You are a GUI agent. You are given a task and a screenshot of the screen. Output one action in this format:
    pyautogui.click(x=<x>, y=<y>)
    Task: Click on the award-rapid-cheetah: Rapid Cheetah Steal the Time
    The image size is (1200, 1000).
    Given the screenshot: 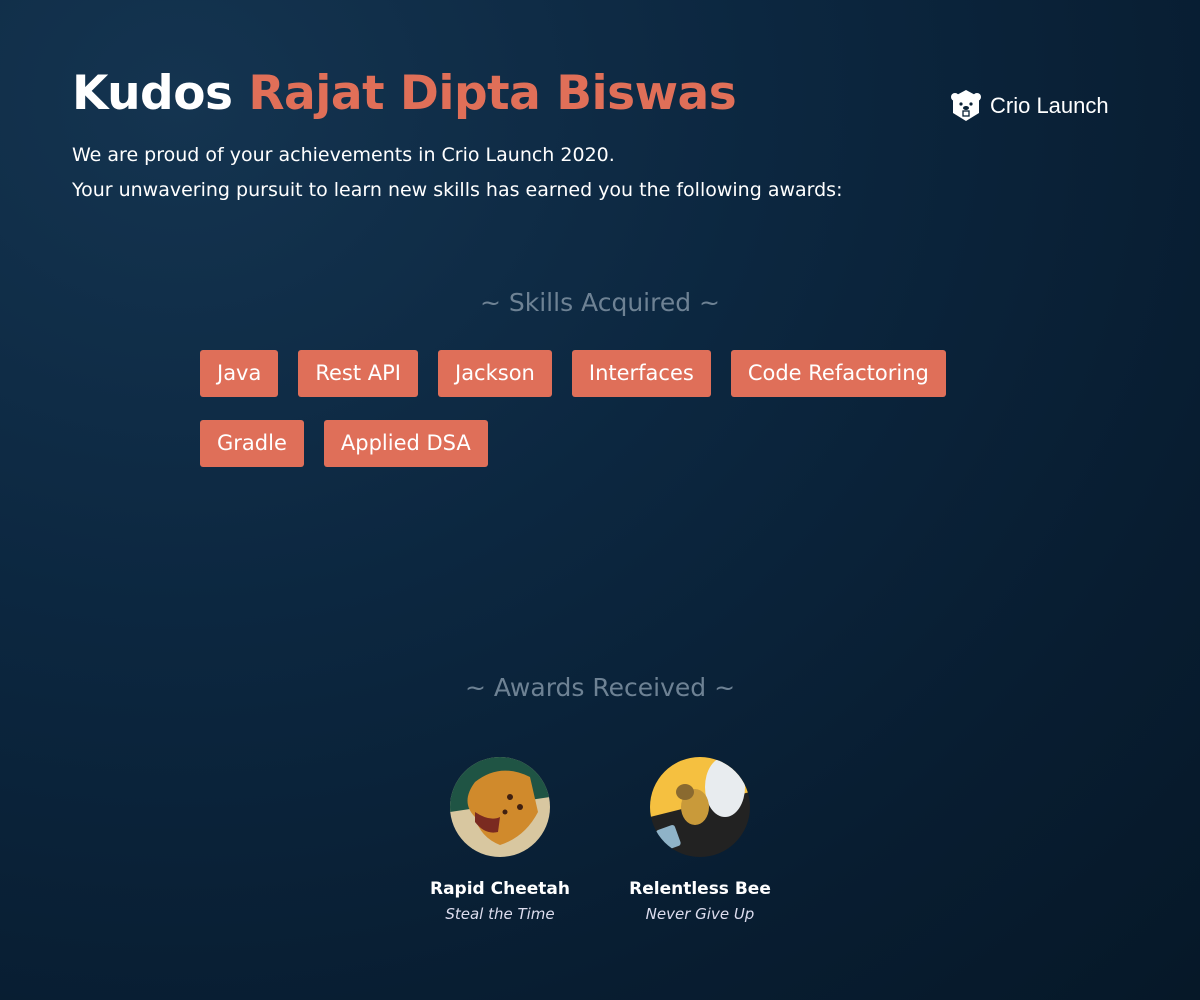 What is the action you would take?
    pyautogui.click(x=500, y=840)
    